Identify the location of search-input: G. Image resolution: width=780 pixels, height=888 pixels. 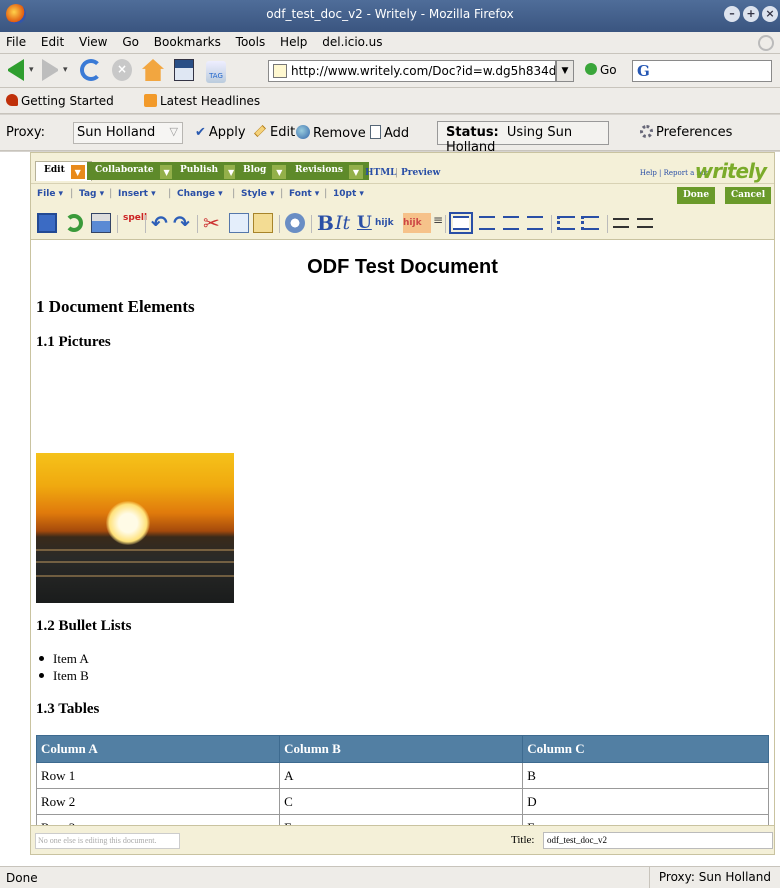
(702, 71).